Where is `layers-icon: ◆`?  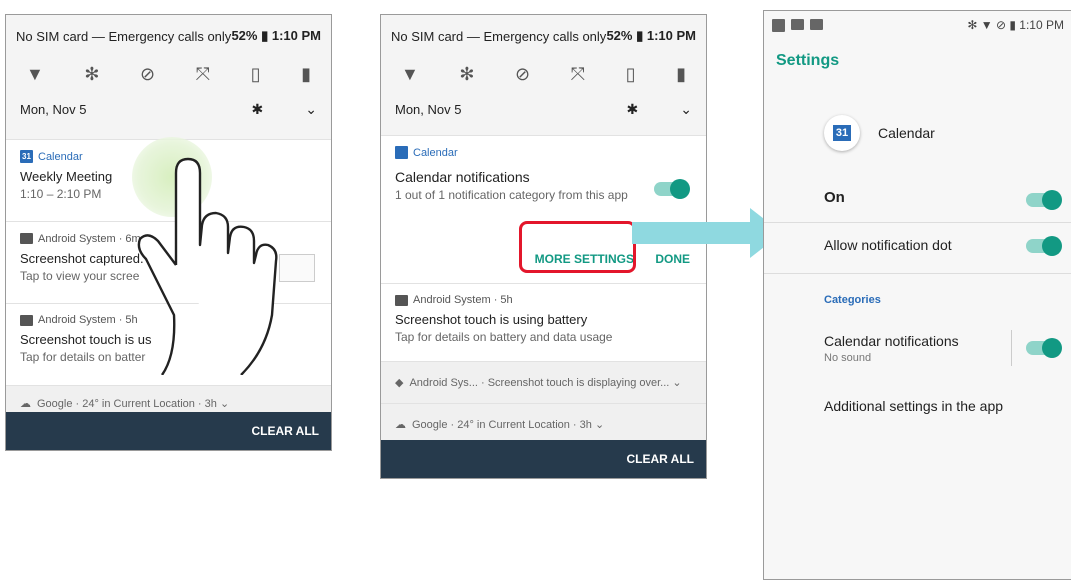 layers-icon: ◆ is located at coordinates (399, 383).